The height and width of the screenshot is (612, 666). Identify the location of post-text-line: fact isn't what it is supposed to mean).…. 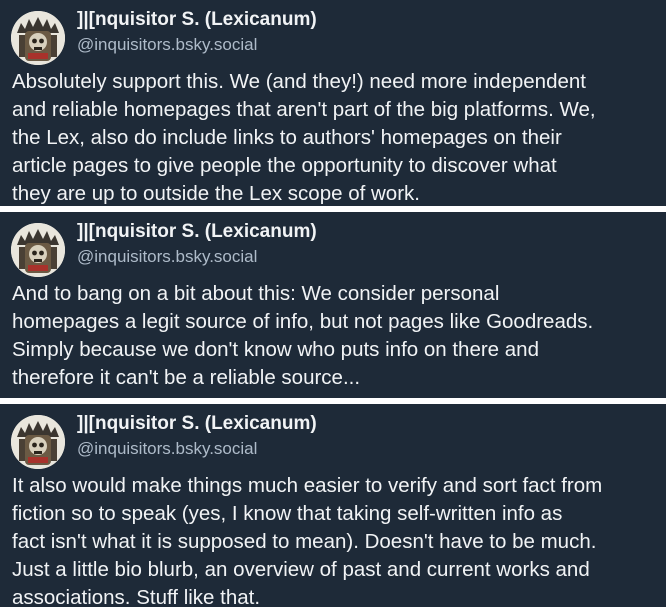
(304, 541).